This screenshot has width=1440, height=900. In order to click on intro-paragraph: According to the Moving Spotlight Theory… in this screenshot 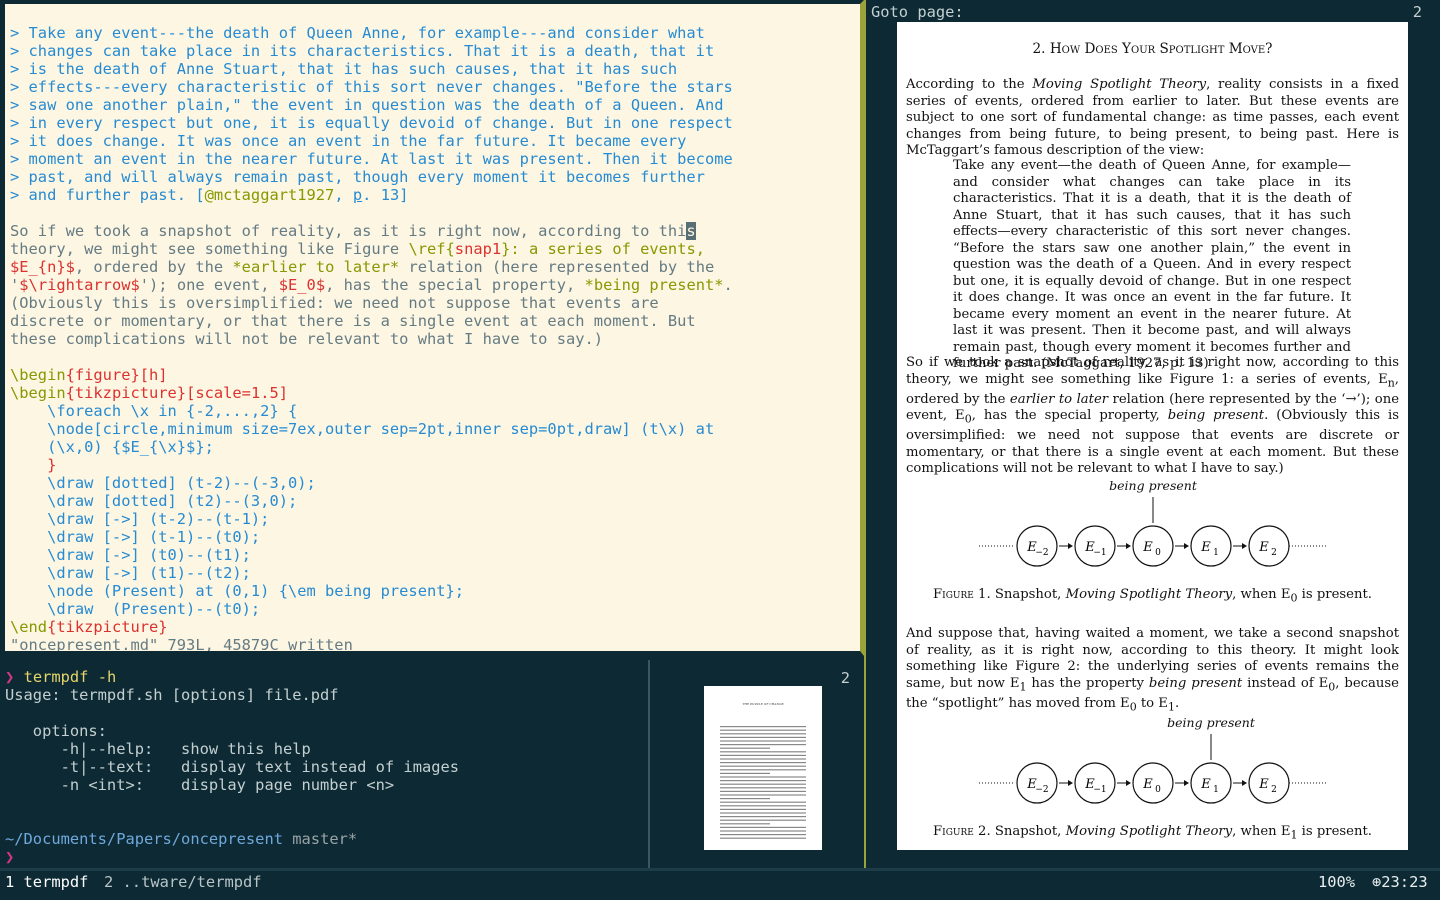, I will do `click(1153, 117)`.